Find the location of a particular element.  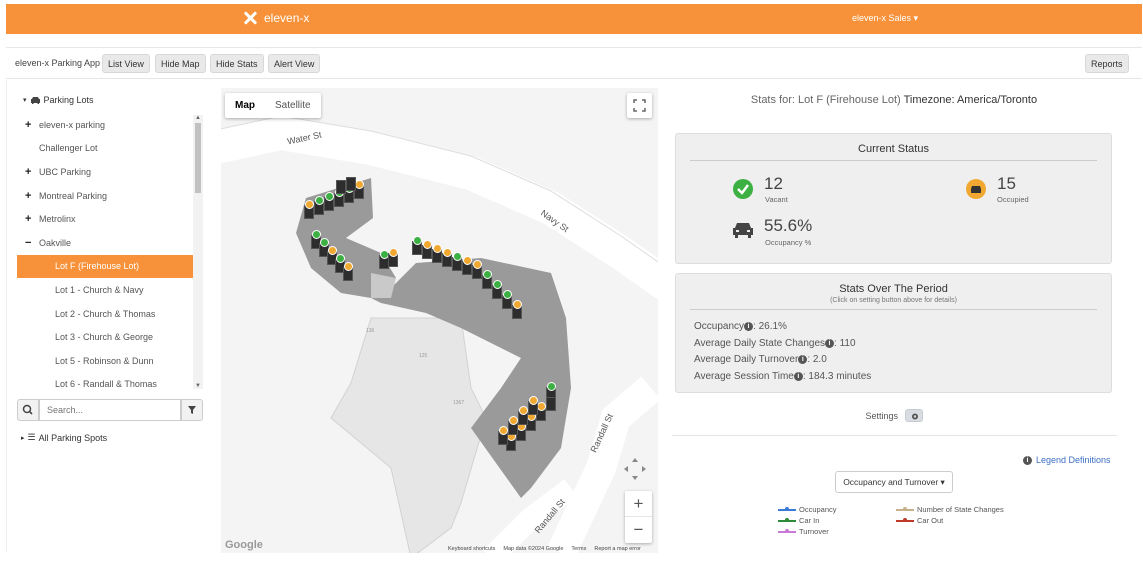

period-stat-label: Average Session Time is located at coordinates (744, 376).